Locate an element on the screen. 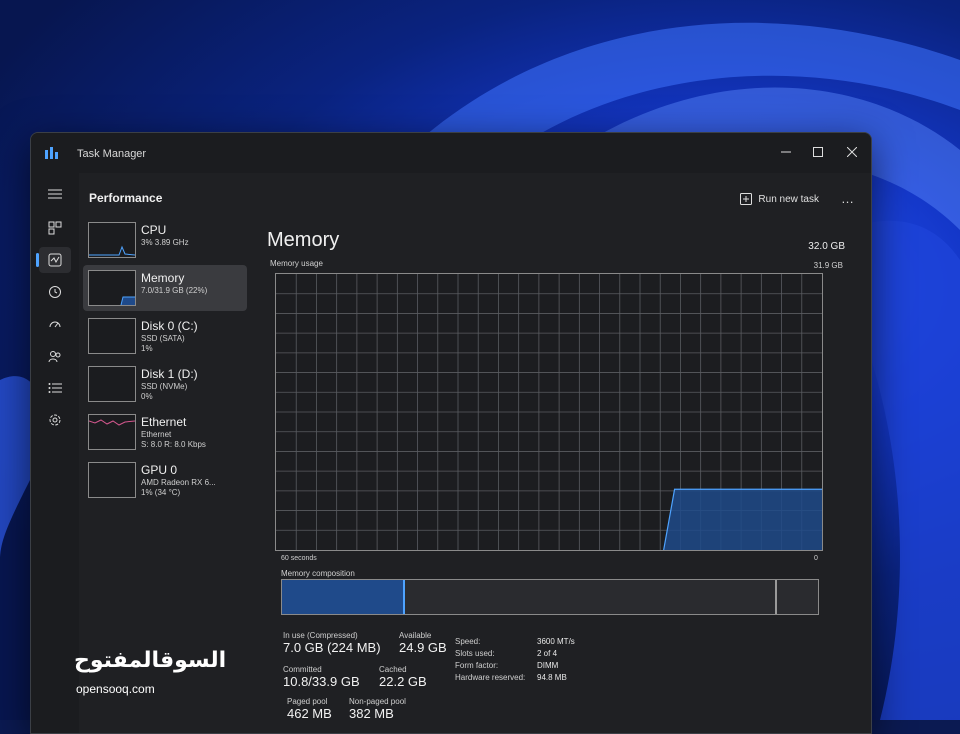  nonpaged-pool-value: 382 MB is located at coordinates (371, 713).